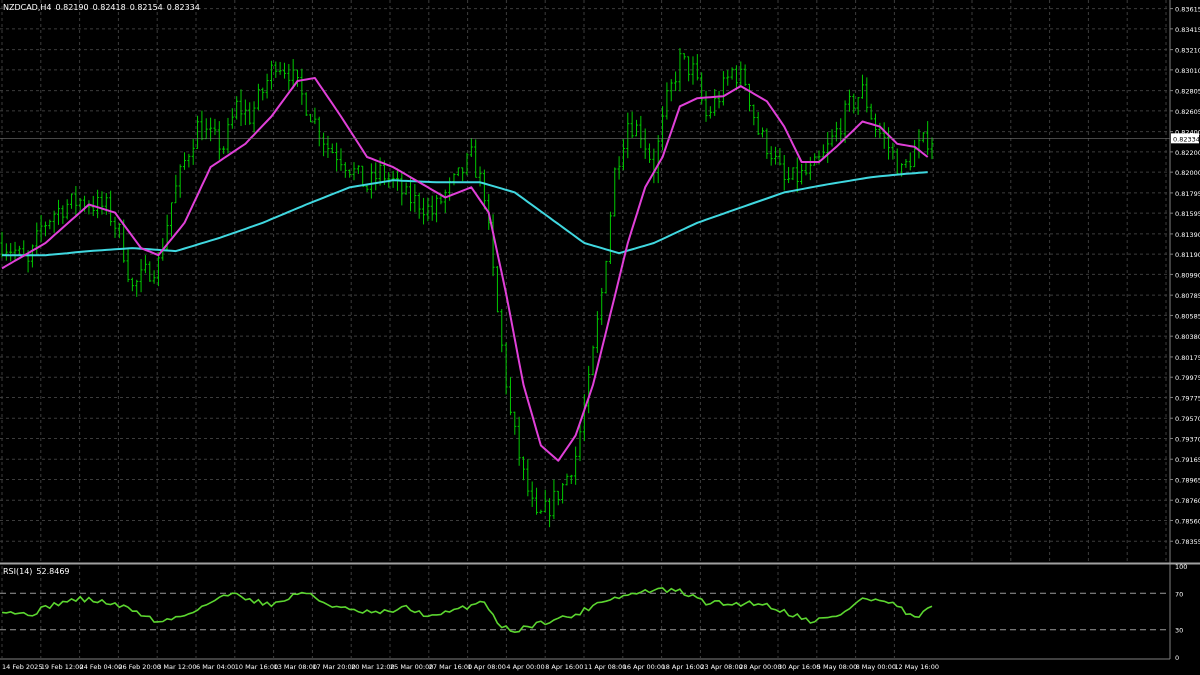 The height and width of the screenshot is (675, 1200). I want to click on time-tick-label: 18 Apr 16:00, so click(683, 667).